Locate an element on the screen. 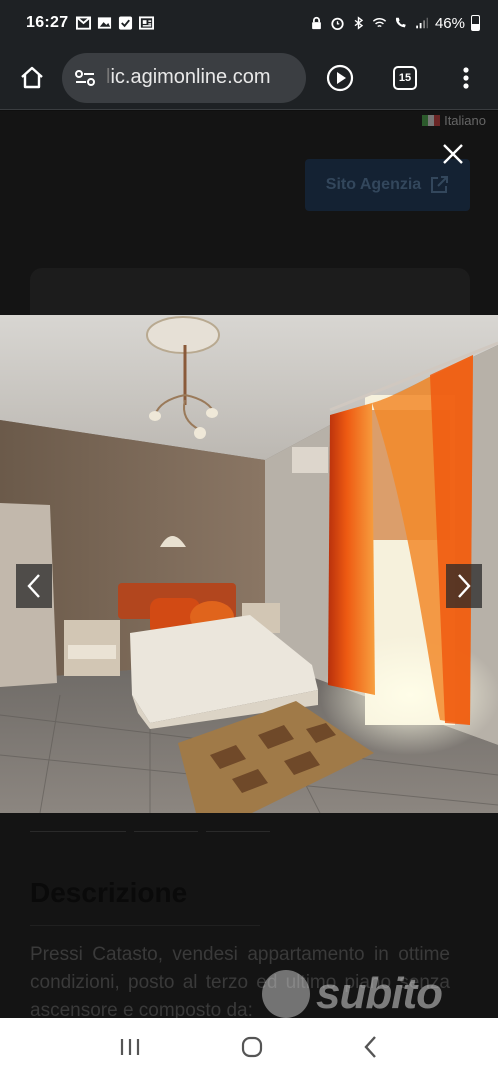 This screenshot has width=498, height=1080. home-button is located at coordinates (32, 78).